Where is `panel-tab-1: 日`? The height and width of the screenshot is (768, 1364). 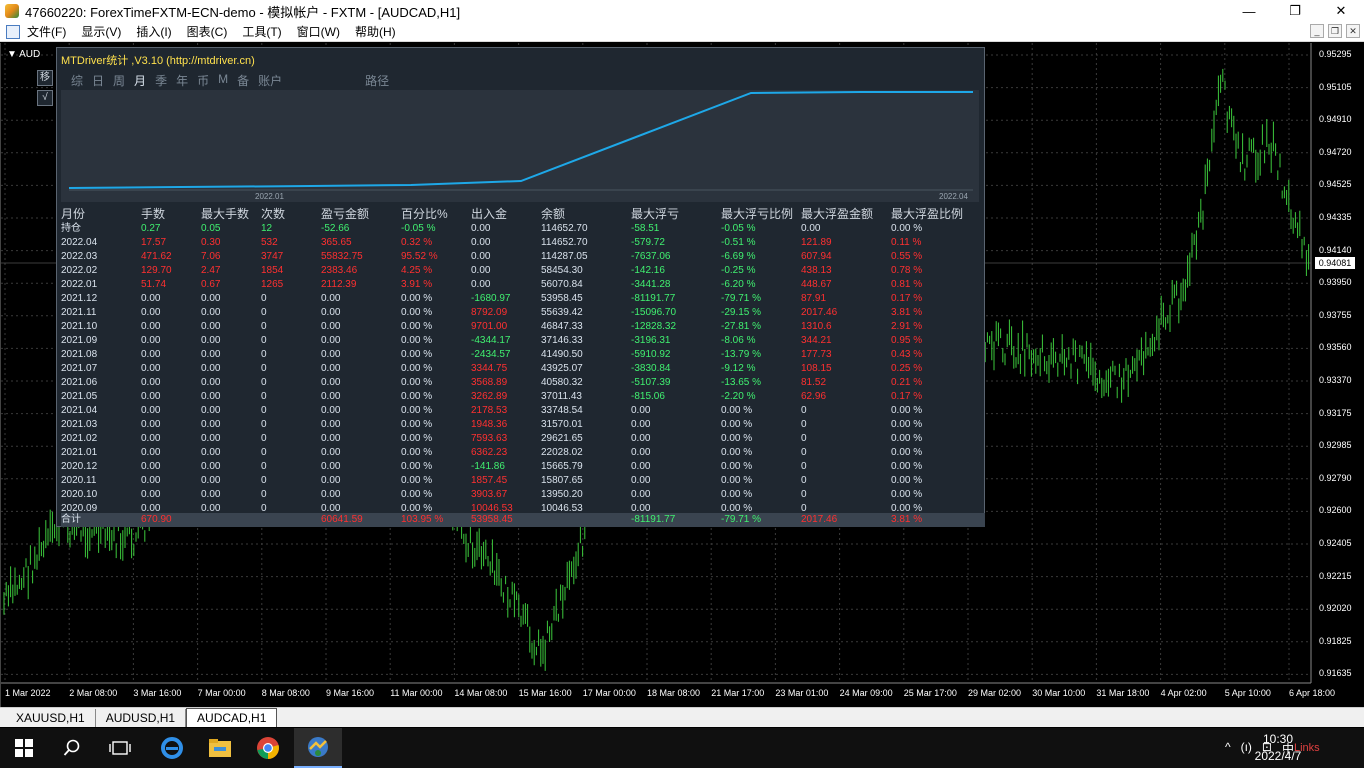 panel-tab-1: 日 is located at coordinates (98, 80).